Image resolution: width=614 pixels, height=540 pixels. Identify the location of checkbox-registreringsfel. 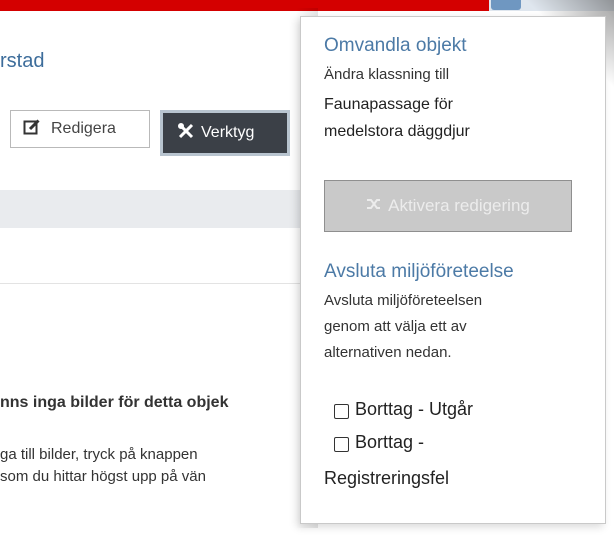
(341, 444).